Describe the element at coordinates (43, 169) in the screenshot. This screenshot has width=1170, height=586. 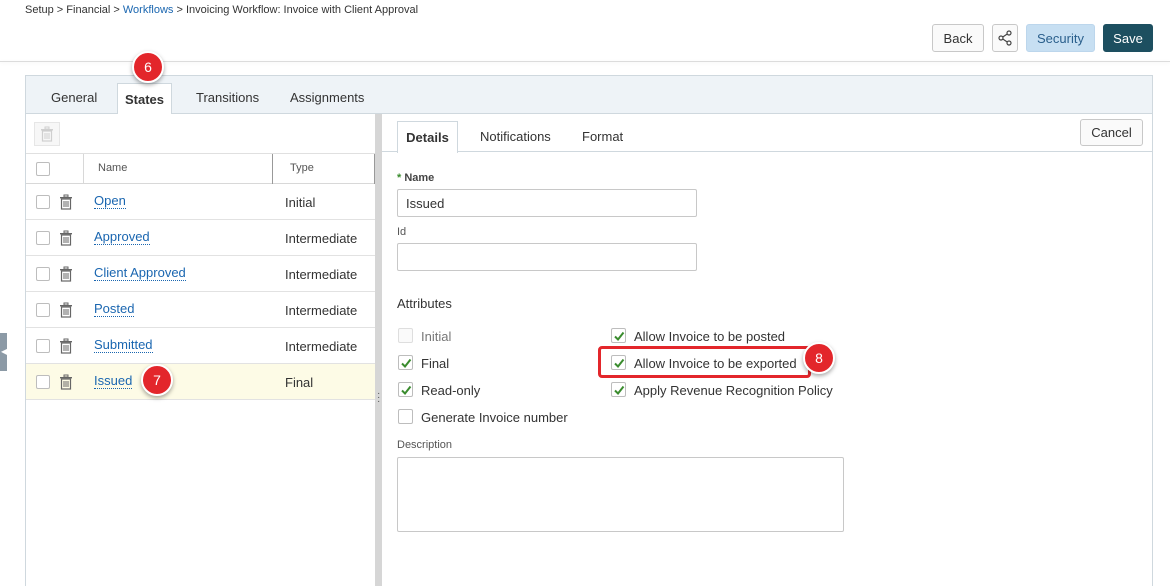
I see `select-all-checkbox` at that location.